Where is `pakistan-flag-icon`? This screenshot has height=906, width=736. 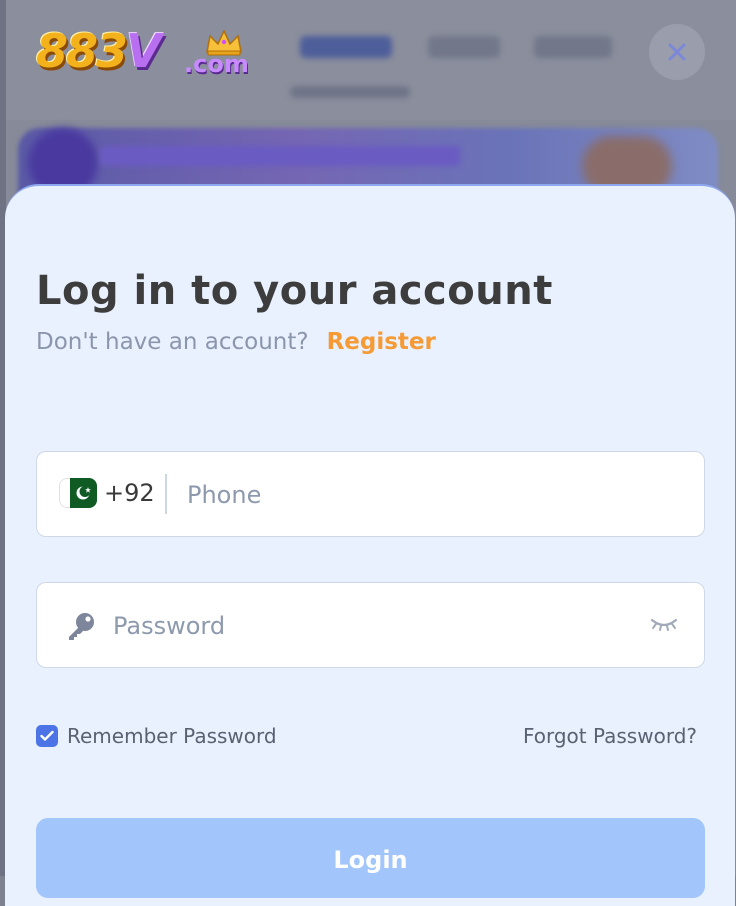
pakistan-flag-icon is located at coordinates (78, 493).